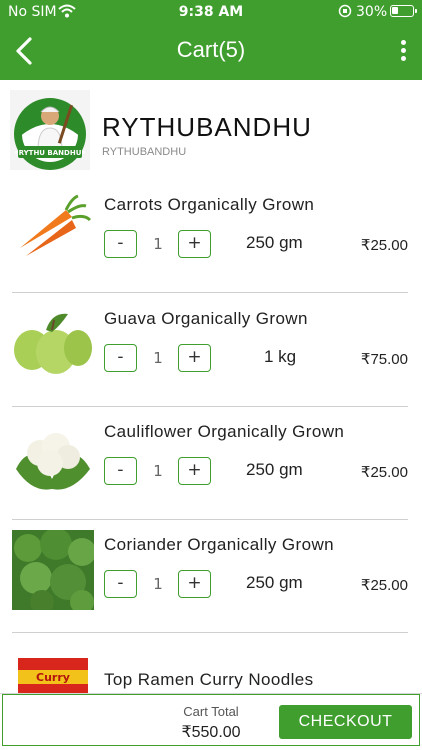 Image resolution: width=422 pixels, height=750 pixels. I want to click on page-title: Cart(5), so click(211, 49).